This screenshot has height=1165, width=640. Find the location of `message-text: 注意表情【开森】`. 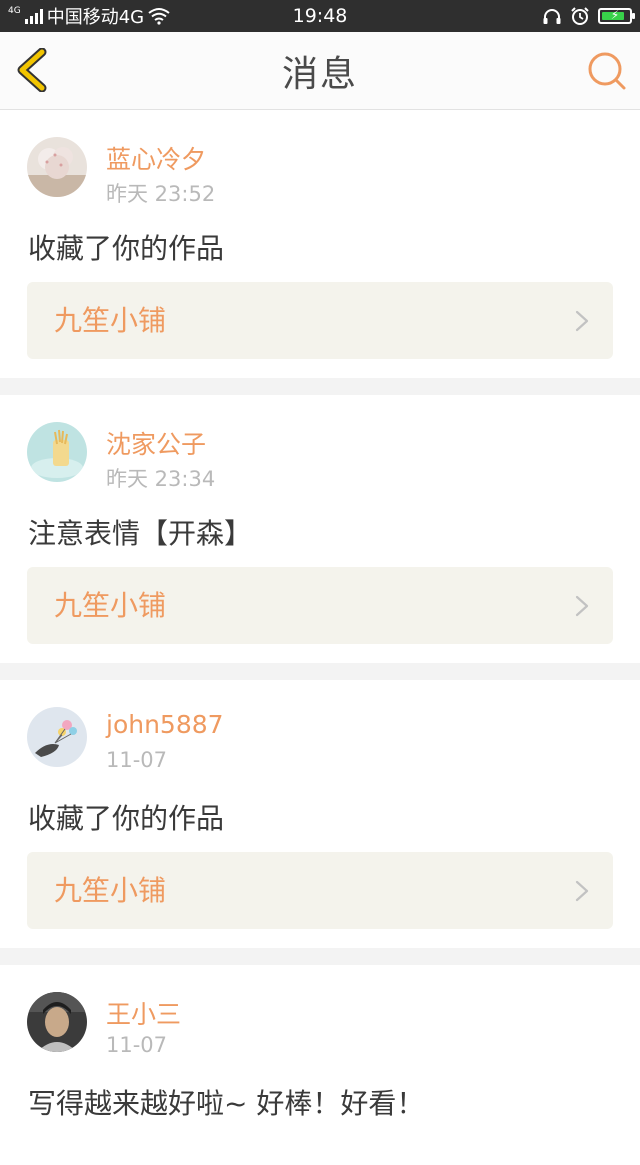

message-text: 注意表情【开森】 is located at coordinates (140, 533).